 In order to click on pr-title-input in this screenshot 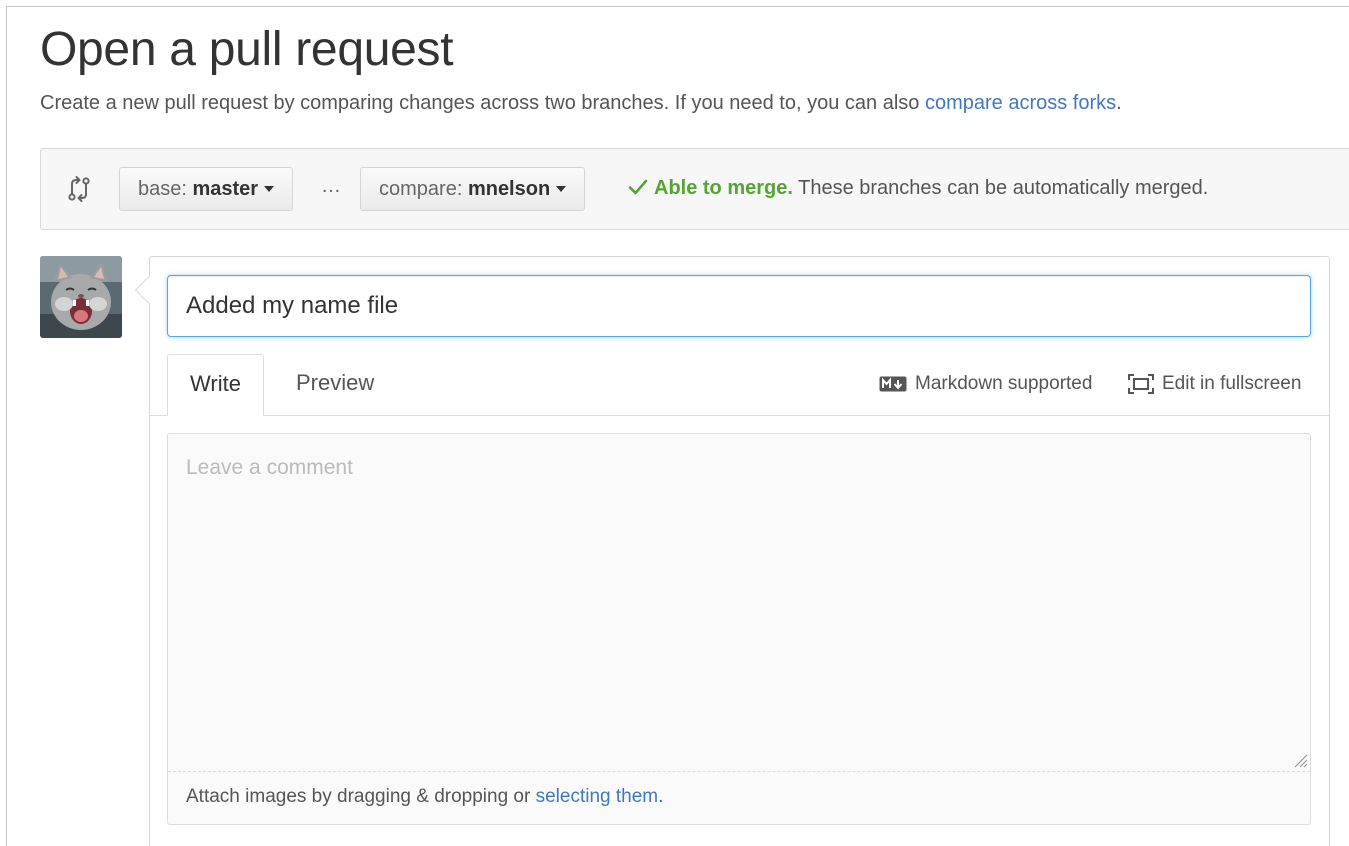, I will do `click(739, 306)`.